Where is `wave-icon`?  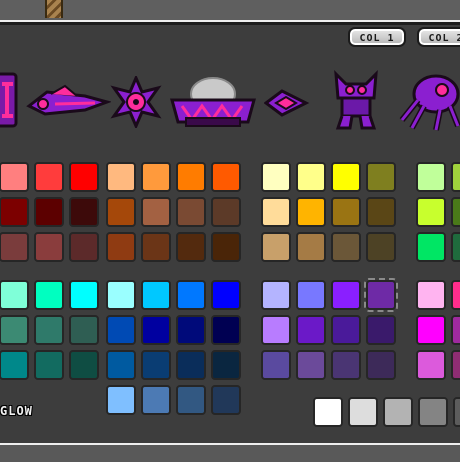 wave-icon is located at coordinates (287, 103).